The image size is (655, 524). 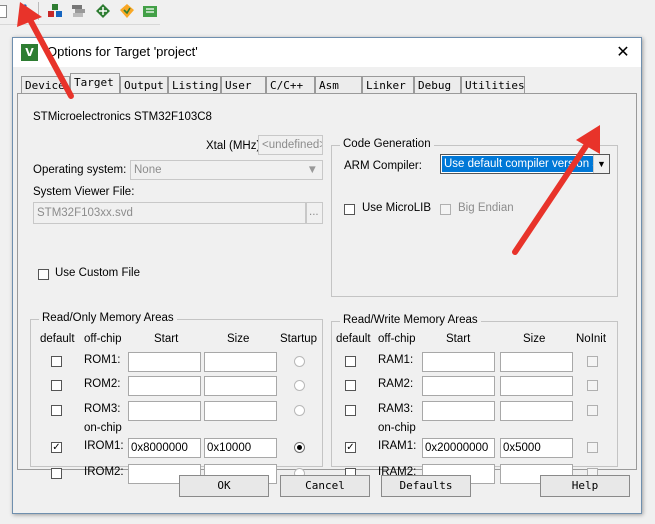 I want to click on cancel-button: Cancel, so click(x=325, y=486).